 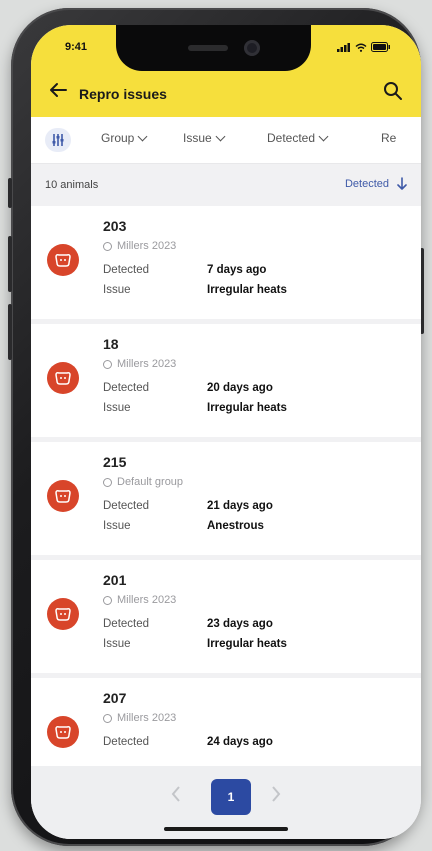 I want to click on back-button, so click(x=58, y=92).